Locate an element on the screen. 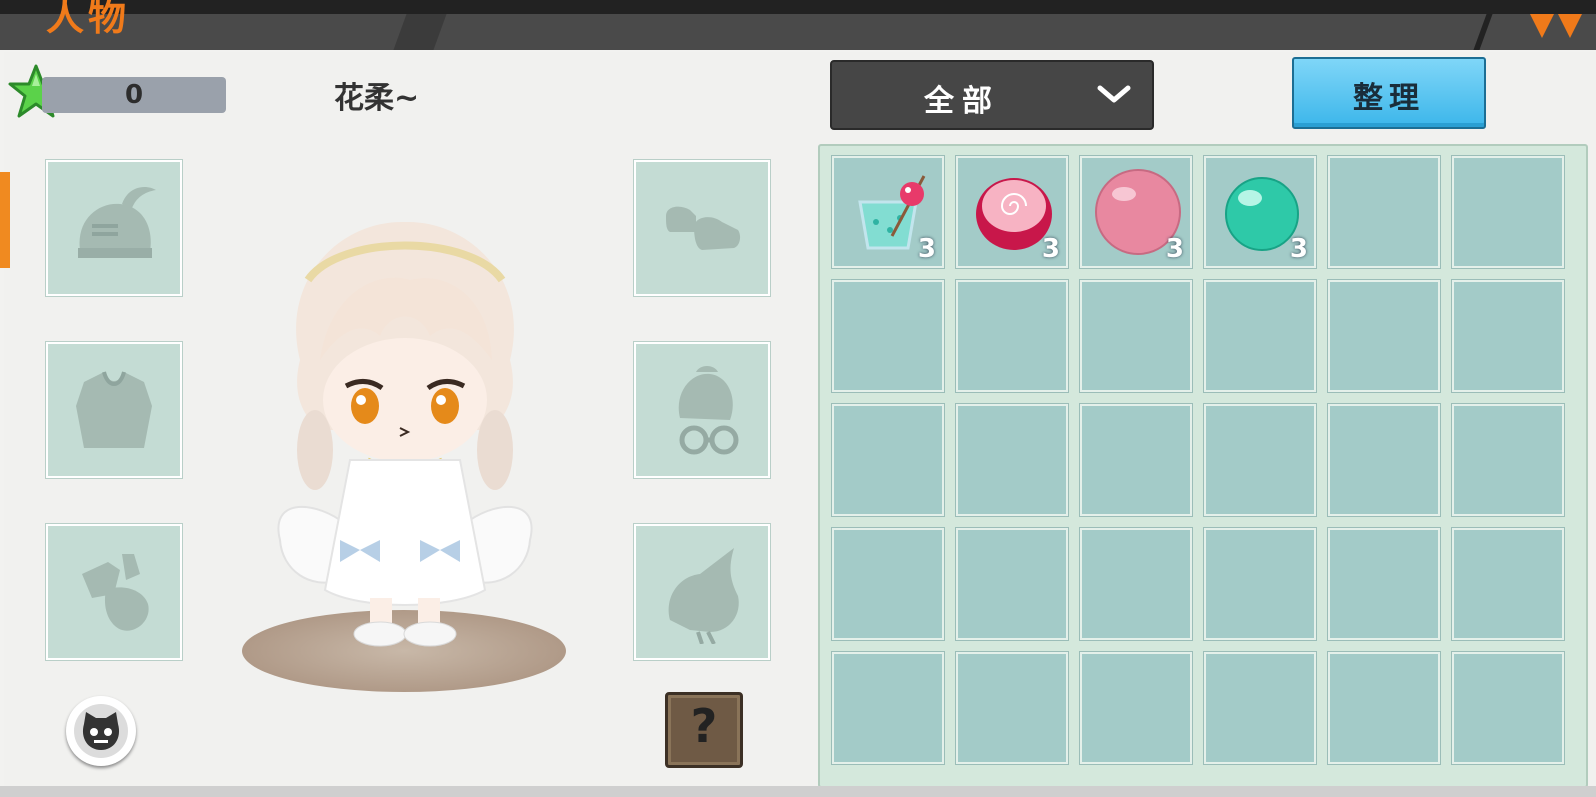 Image resolution: width=1596 pixels, height=797 pixels. sort-button: 整理 is located at coordinates (1389, 93).